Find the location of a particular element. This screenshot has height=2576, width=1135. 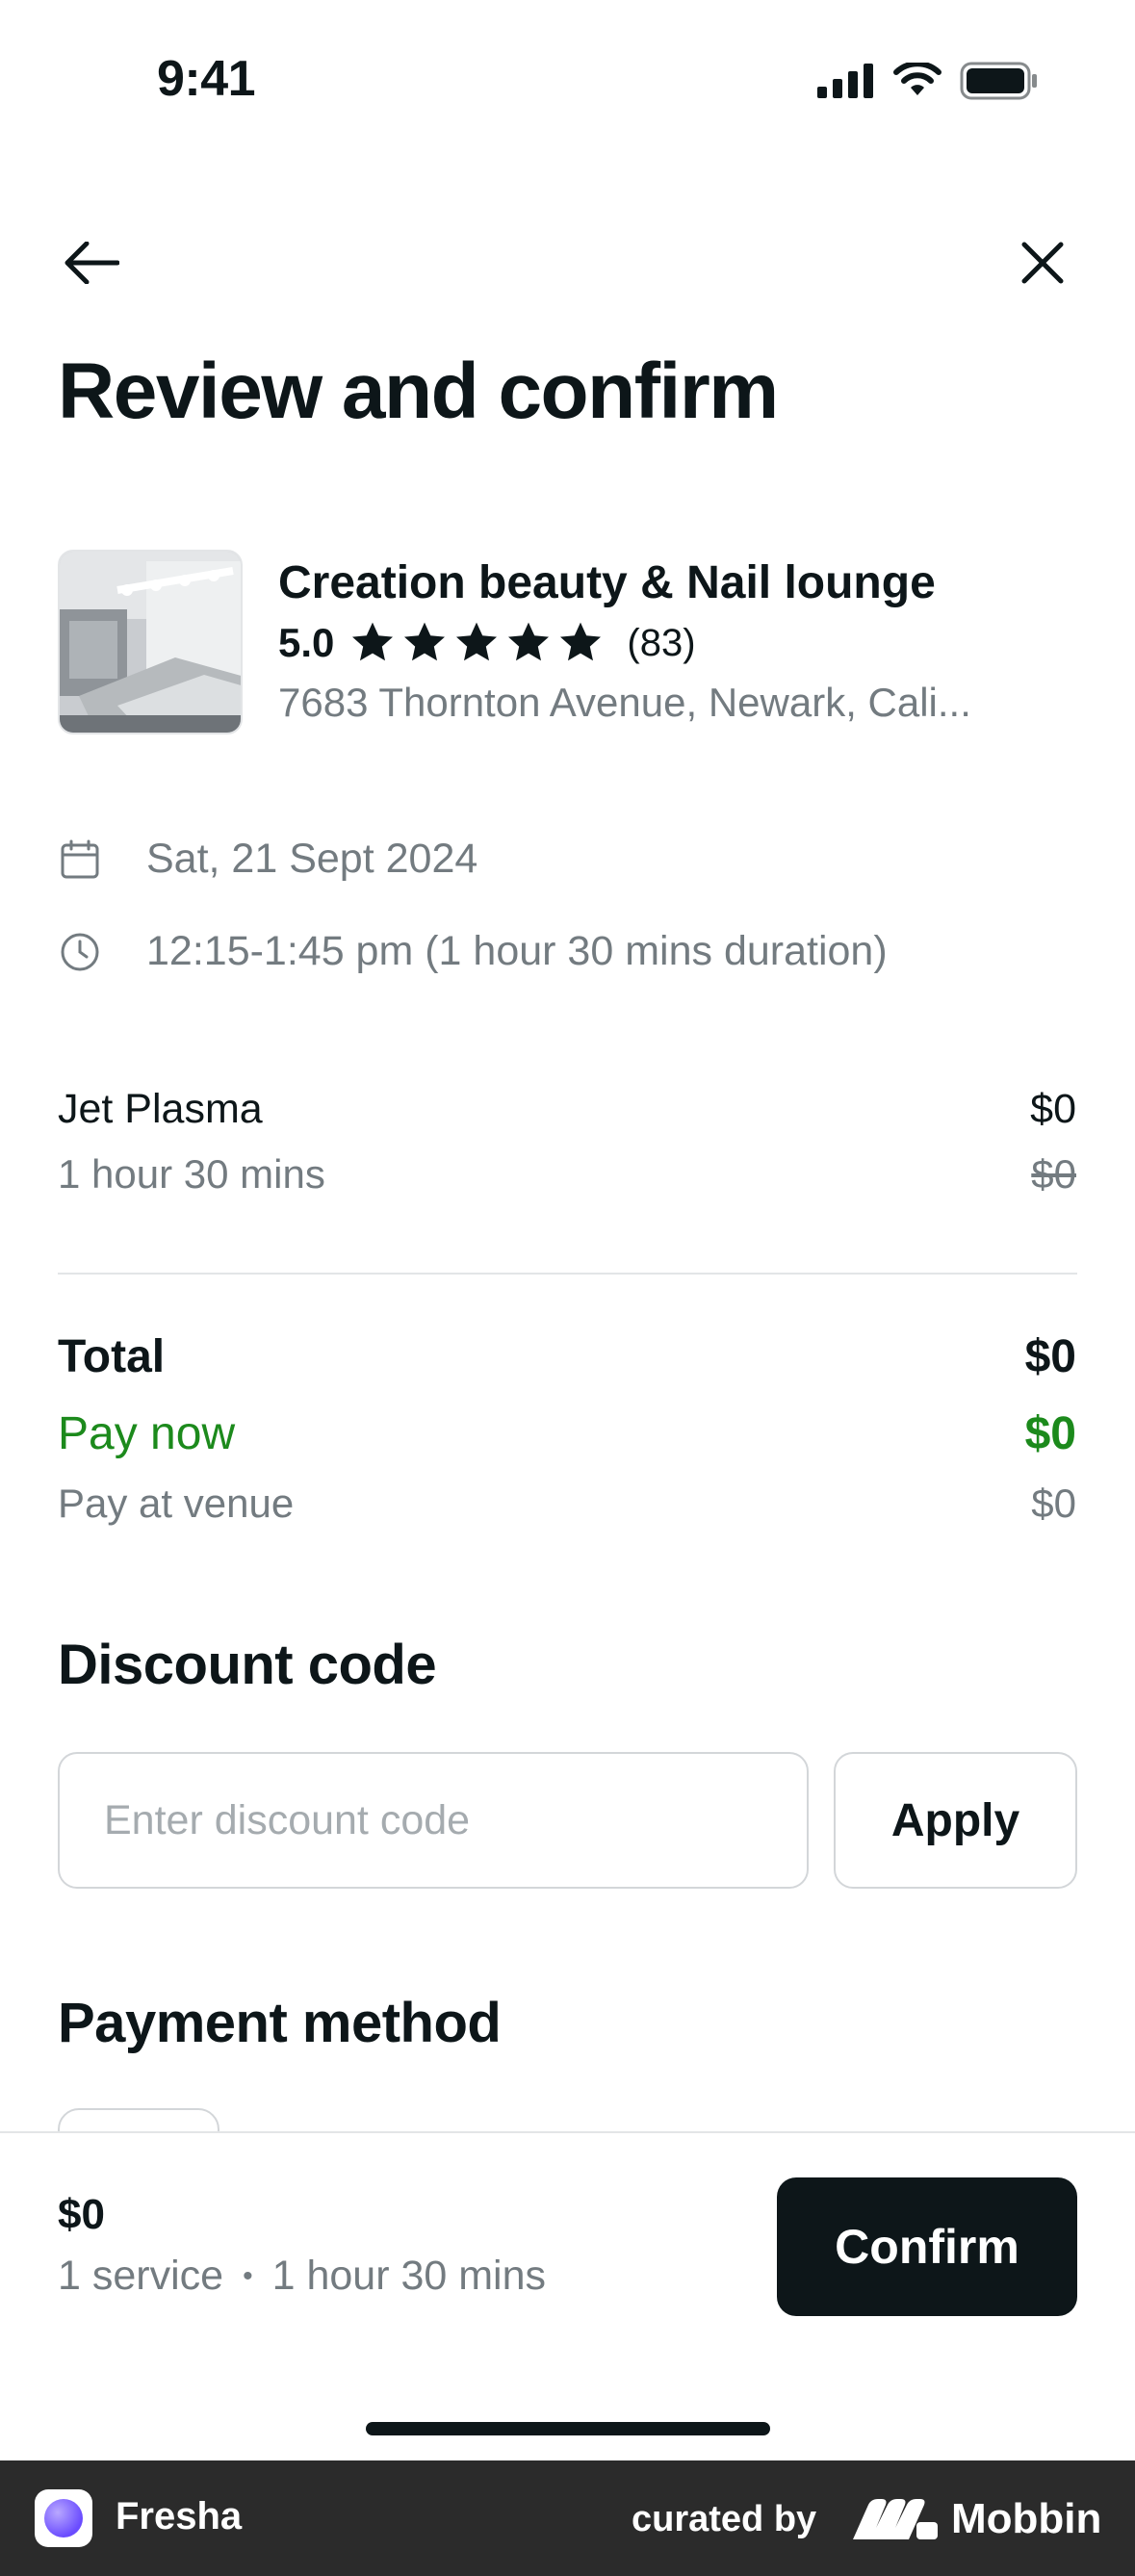

apply-button: Apply is located at coordinates (955, 1820).